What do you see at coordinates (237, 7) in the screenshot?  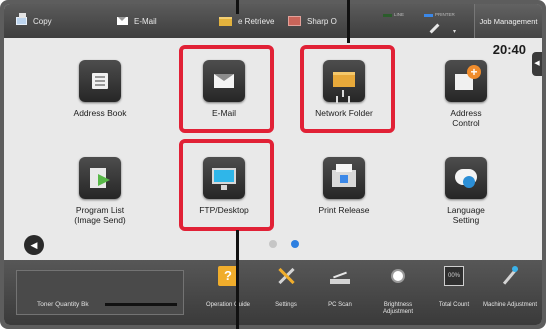 I see `callout-line-email` at bounding box center [237, 7].